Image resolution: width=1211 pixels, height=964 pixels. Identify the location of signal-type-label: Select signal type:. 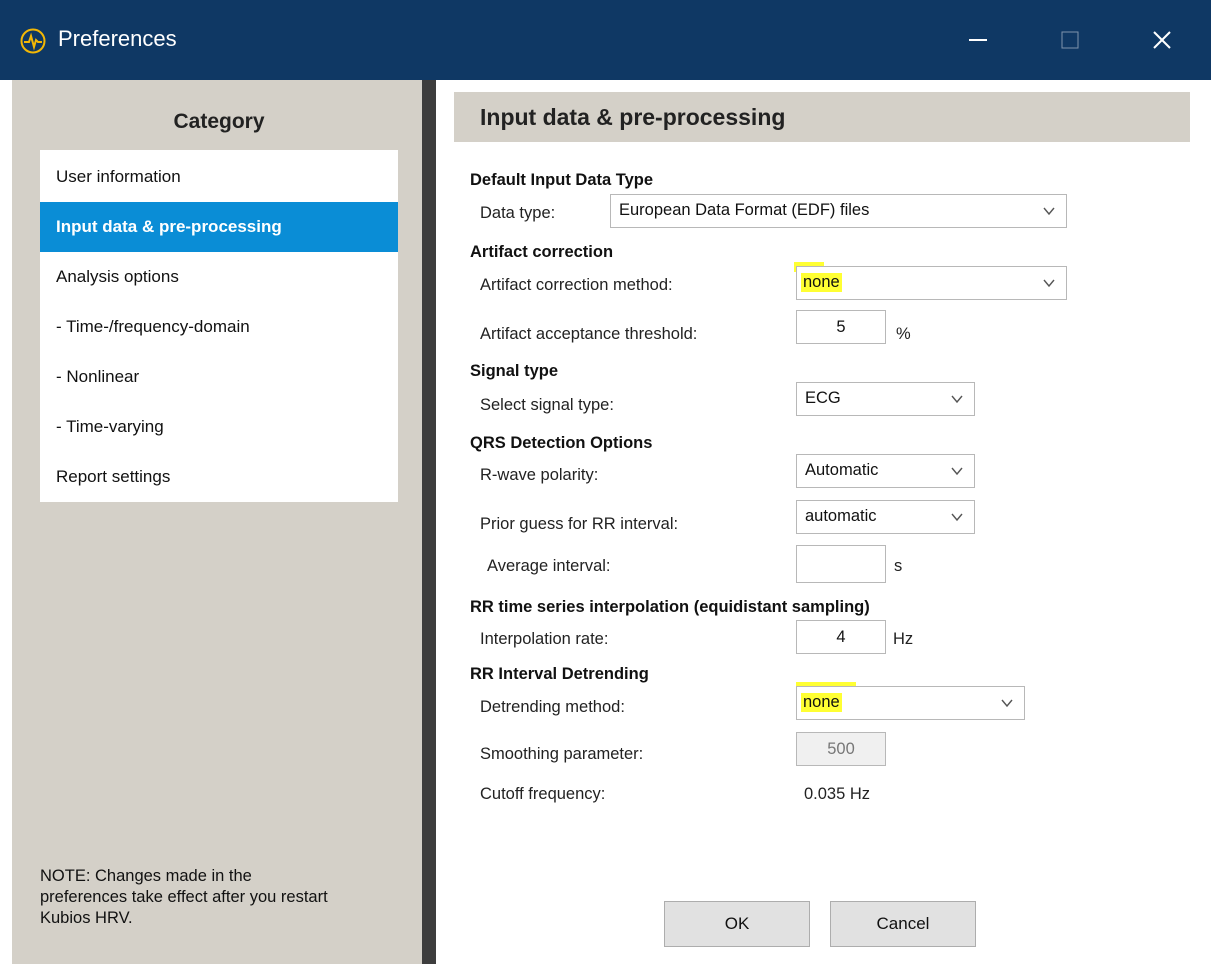
(547, 405).